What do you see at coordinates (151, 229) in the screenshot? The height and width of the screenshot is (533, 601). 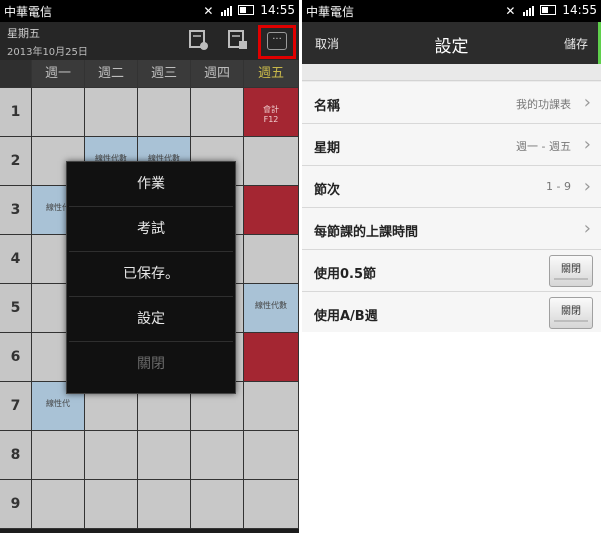 I see `menu-item-exam: 考試` at bounding box center [151, 229].